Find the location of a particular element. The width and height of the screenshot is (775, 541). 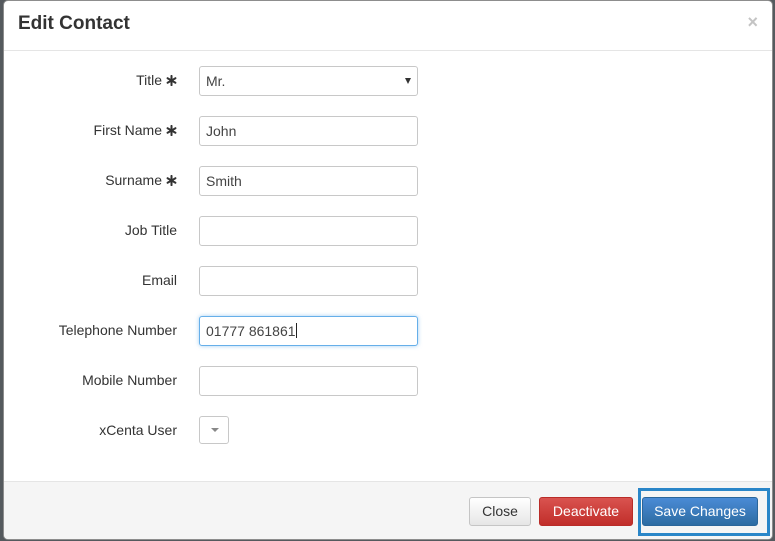

mobile-input is located at coordinates (308, 381).